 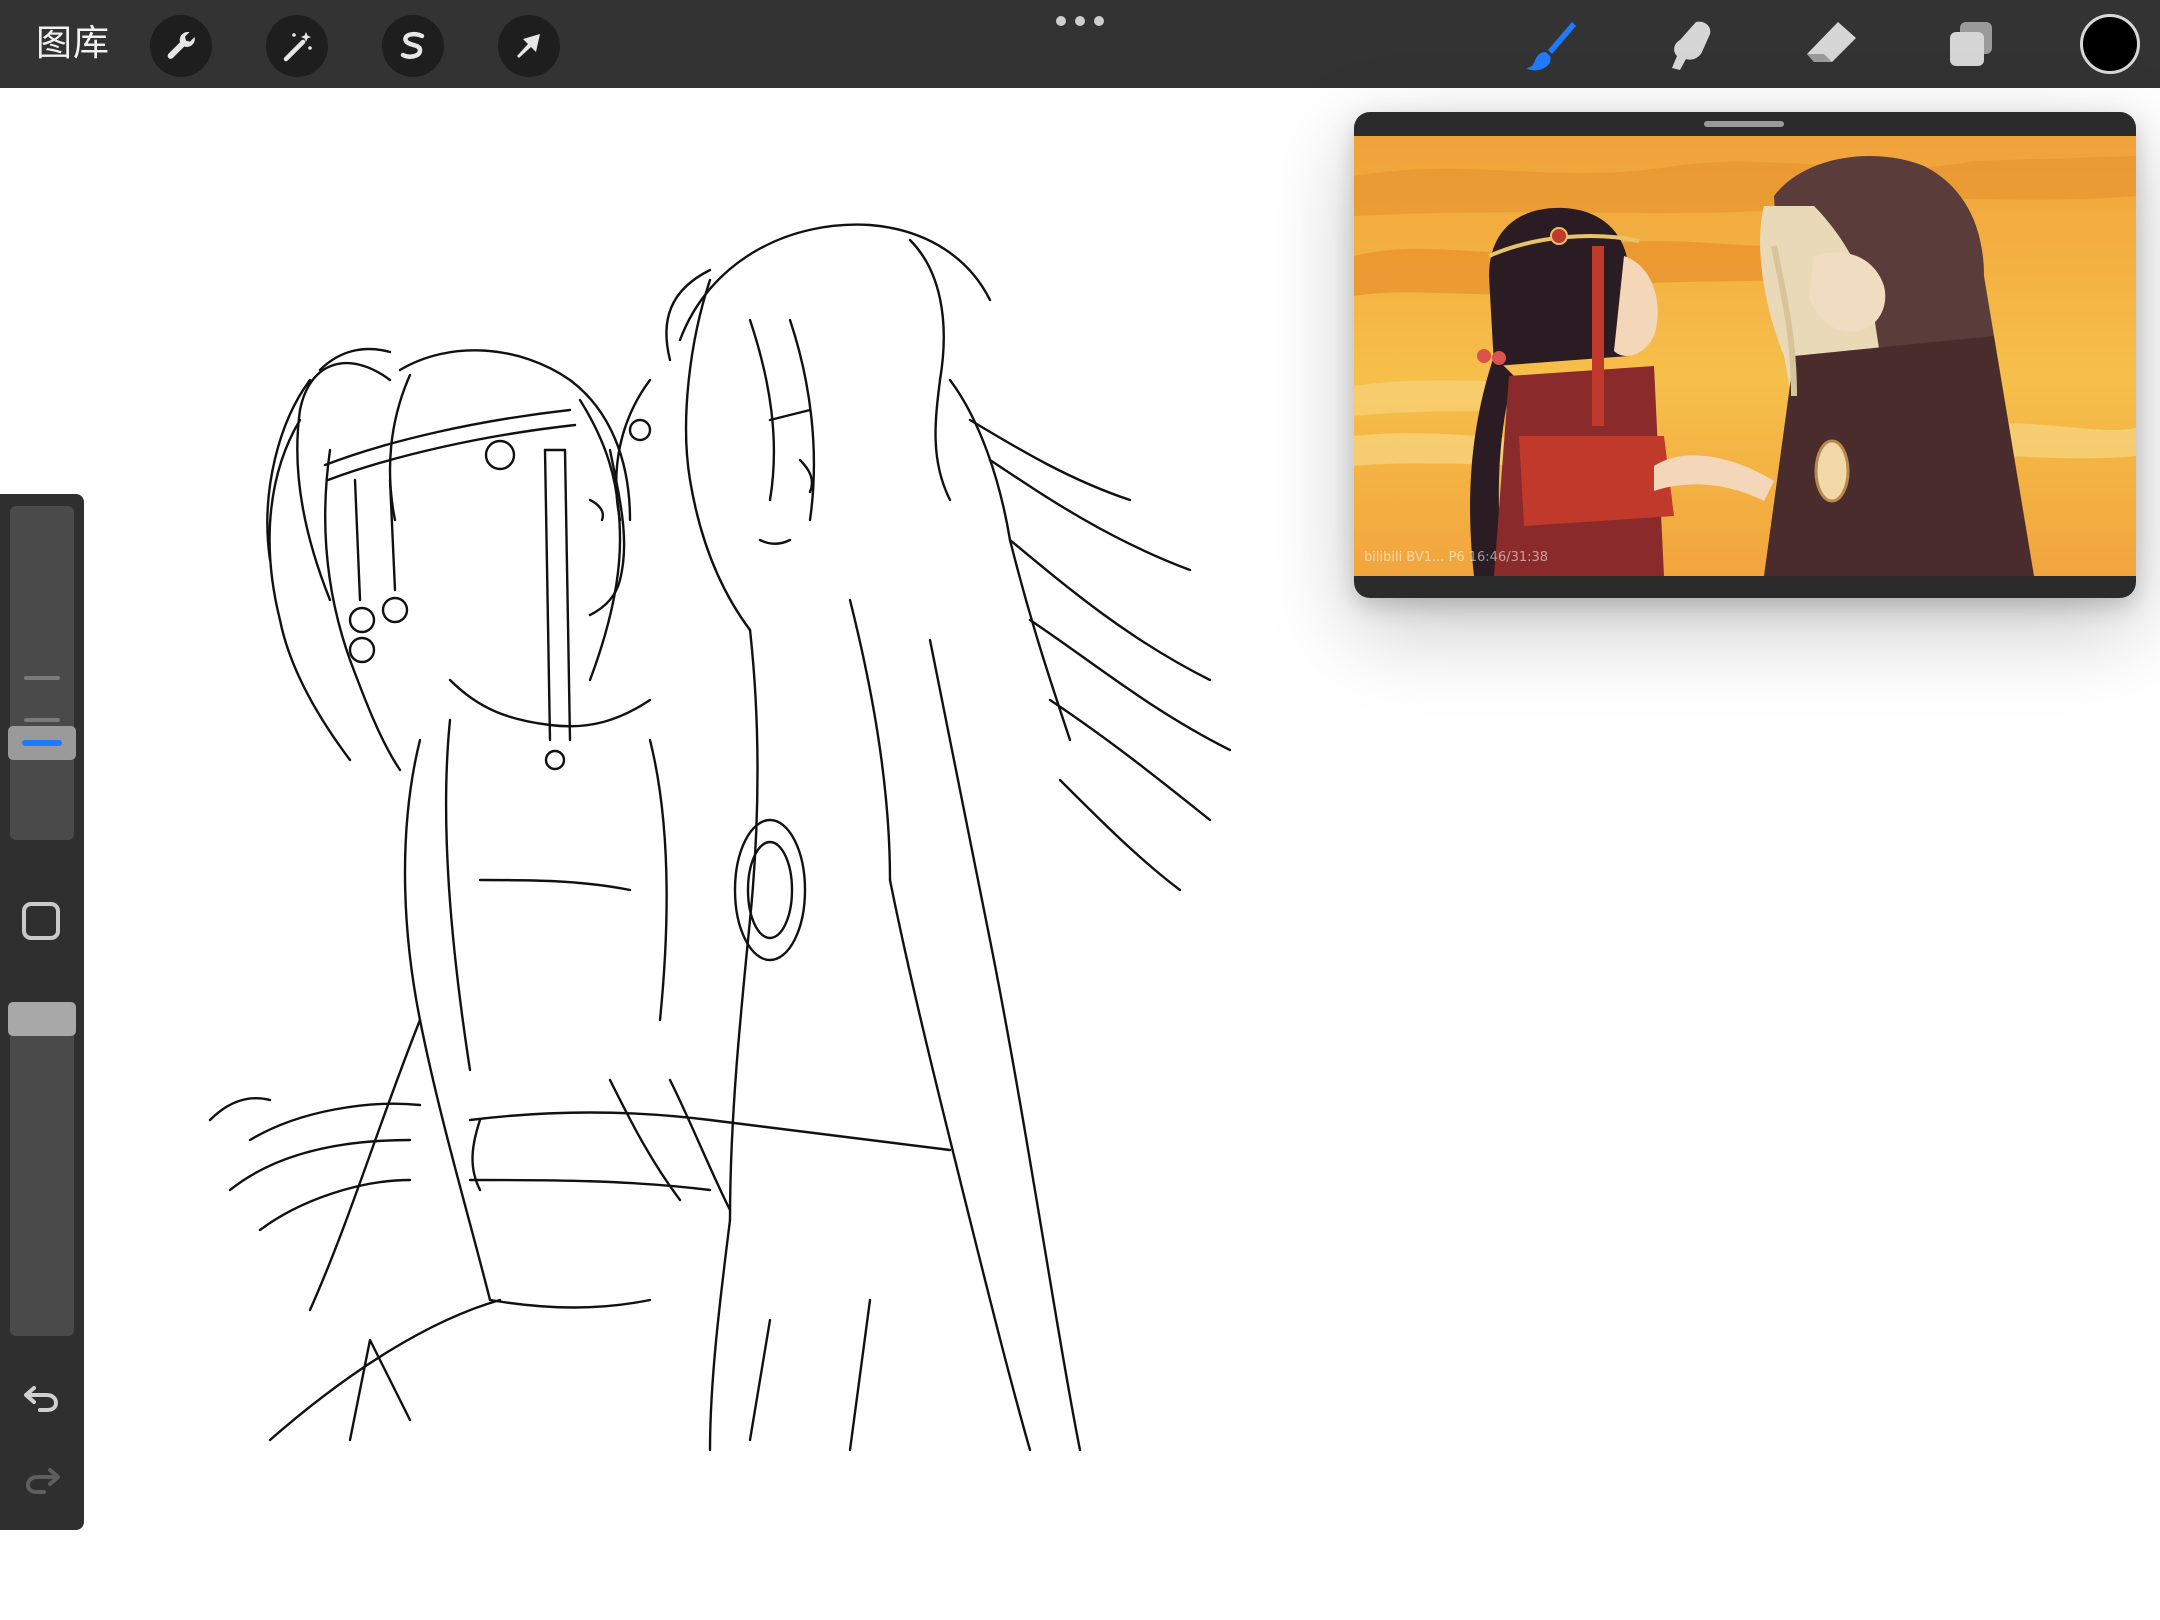 I want to click on more-options-dots, so click(x=1080, y=21).